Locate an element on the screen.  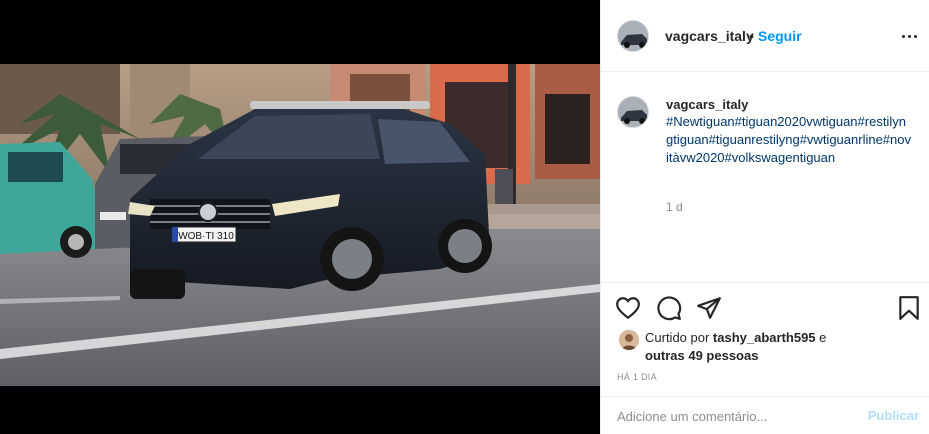
caption-username: vagcars_italy is located at coordinates (707, 104).